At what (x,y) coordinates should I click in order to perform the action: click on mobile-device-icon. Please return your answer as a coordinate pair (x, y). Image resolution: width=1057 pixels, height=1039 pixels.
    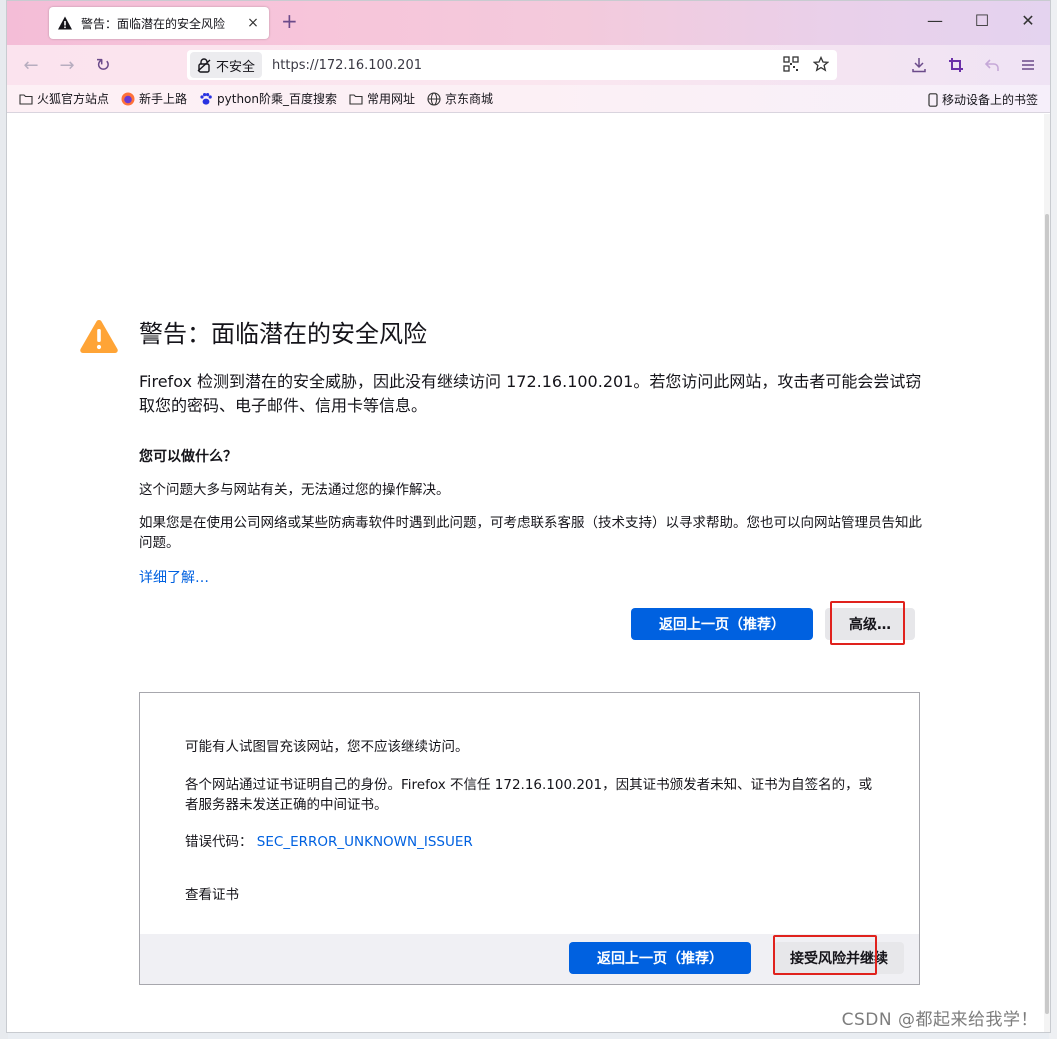
    Looking at the image, I should click on (933, 99).